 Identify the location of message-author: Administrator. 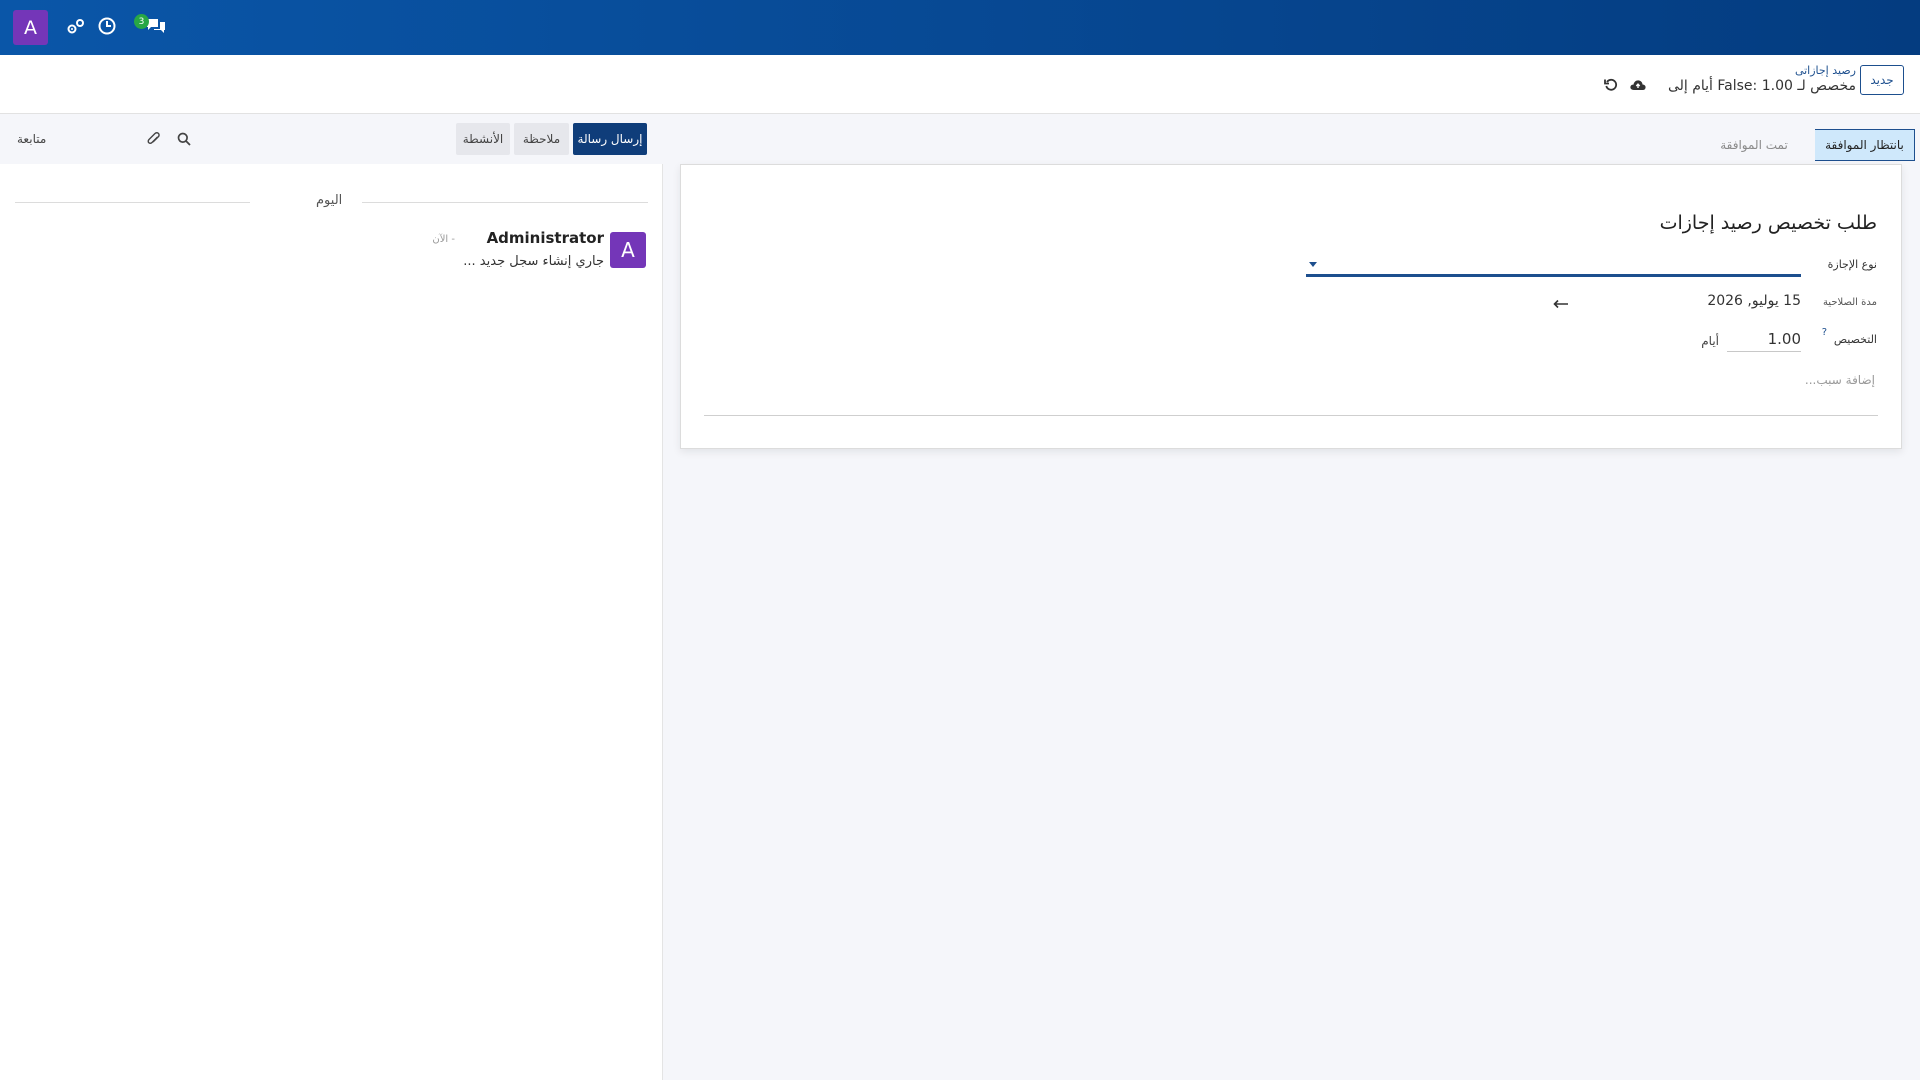
(545, 238).